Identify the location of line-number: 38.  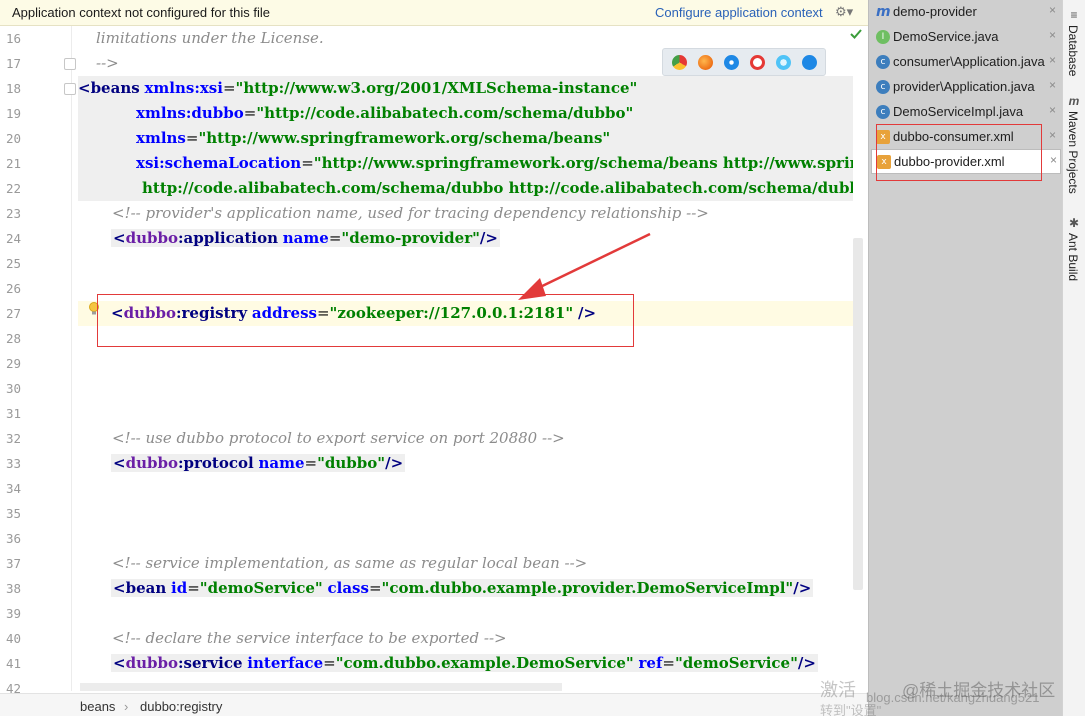
(14, 588).